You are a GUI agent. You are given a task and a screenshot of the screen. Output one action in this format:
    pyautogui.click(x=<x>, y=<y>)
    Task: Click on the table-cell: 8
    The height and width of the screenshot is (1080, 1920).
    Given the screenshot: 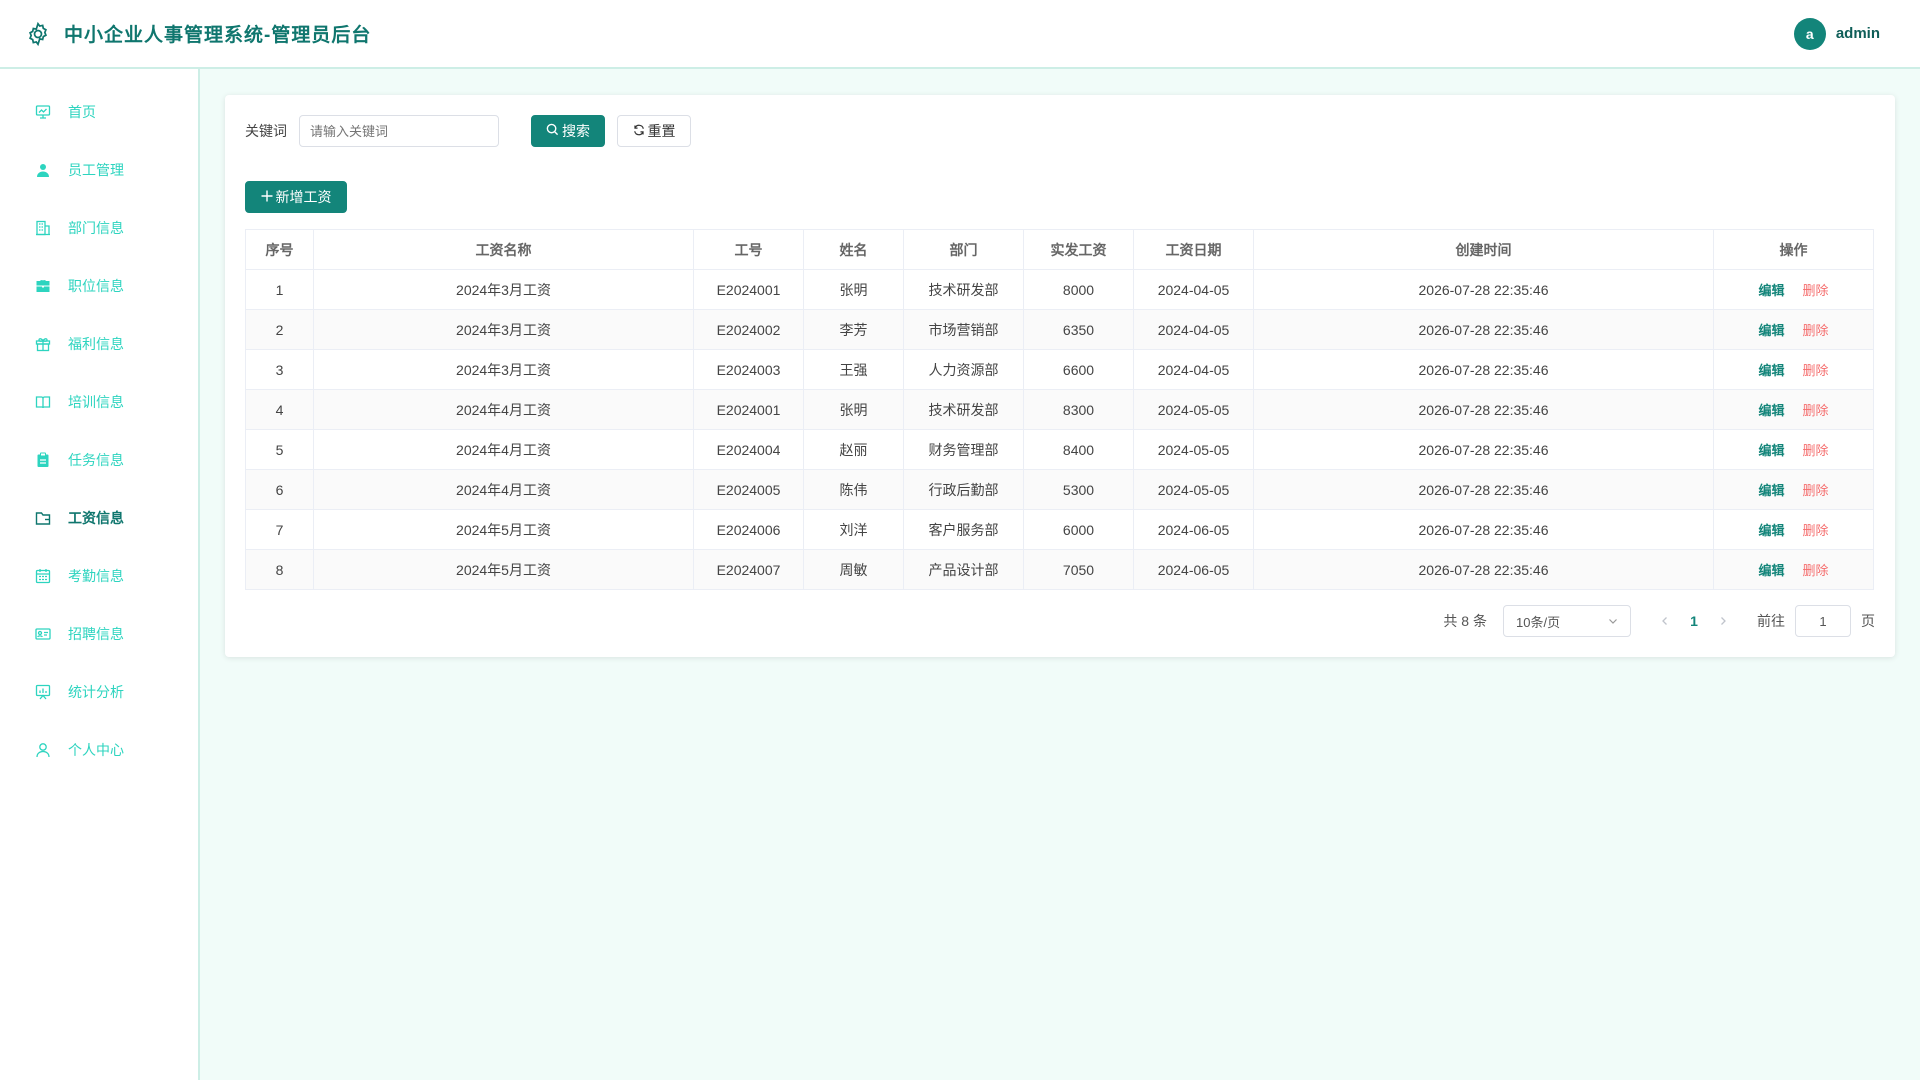 What is the action you would take?
    pyautogui.click(x=279, y=569)
    